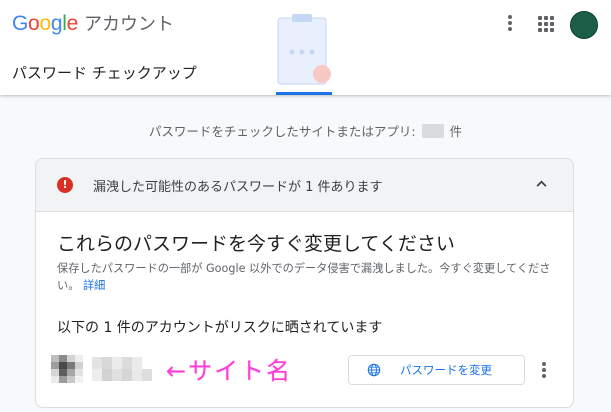 This screenshot has height=412, width=611. I want to click on card-header-text: 漏洩した可能性のあるパスワードが 1 件あります, so click(238, 187).